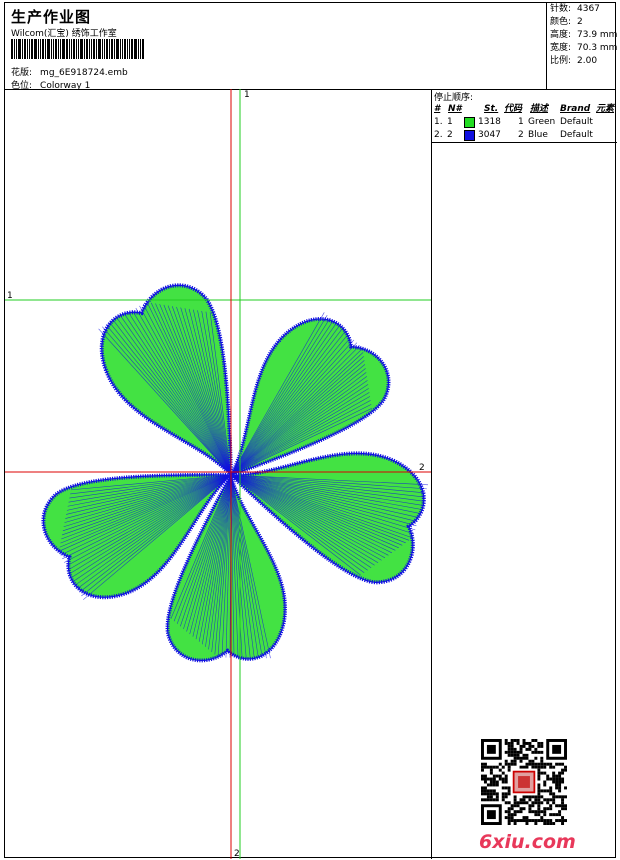 The image size is (620, 860). I want to click on qr-code-icon, so click(524, 782).